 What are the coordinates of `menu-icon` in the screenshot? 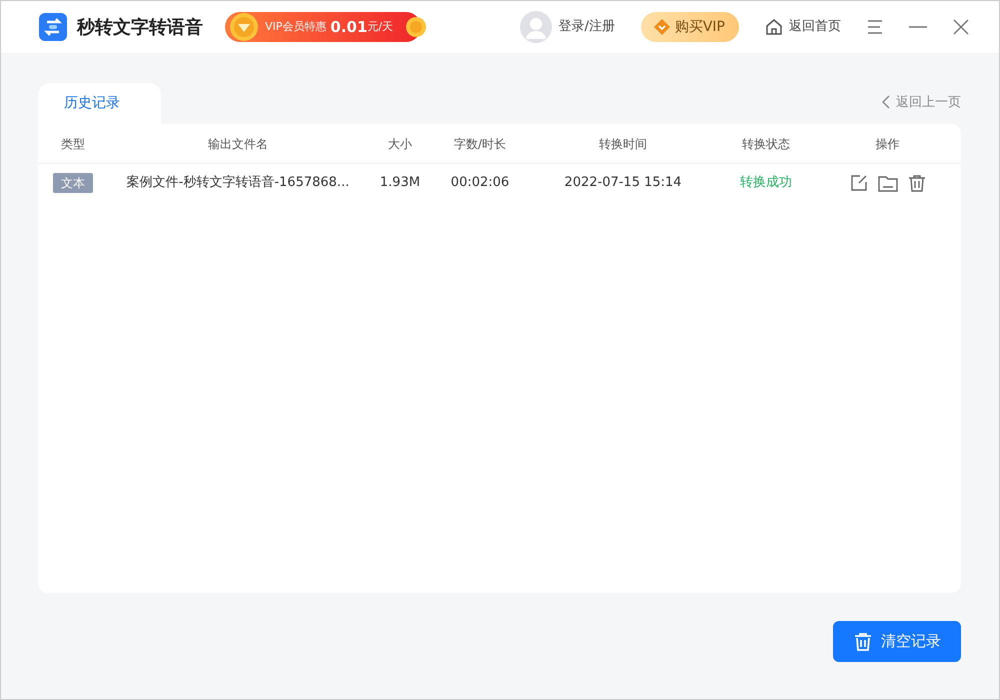 It's located at (875, 27).